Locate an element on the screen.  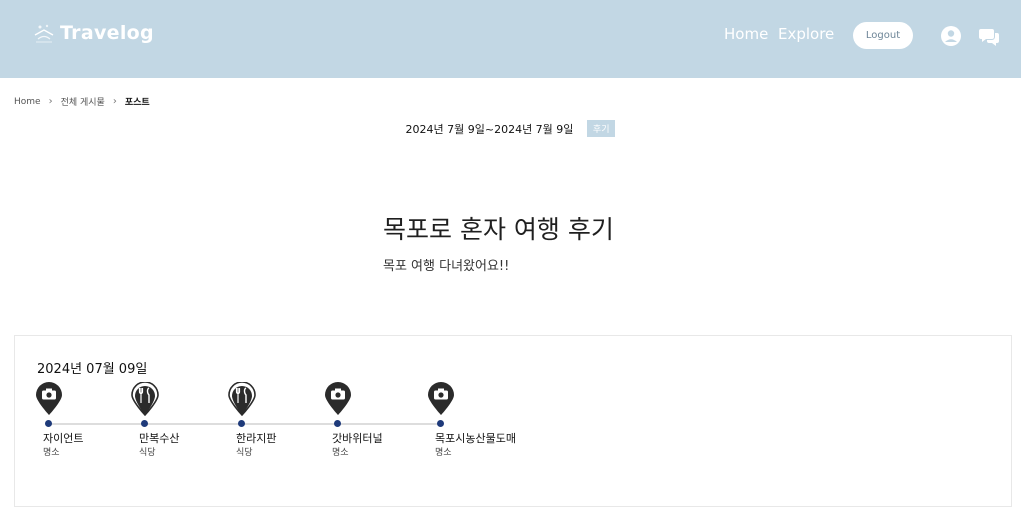
stop-name: 목포시농산물도매 is located at coordinates (475, 438).